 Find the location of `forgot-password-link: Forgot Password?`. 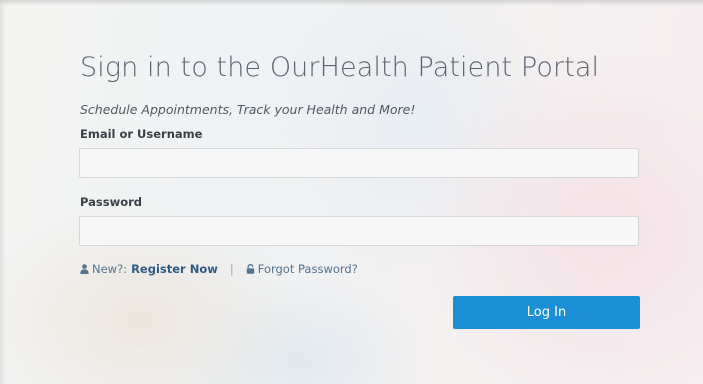

forgot-password-link: Forgot Password? is located at coordinates (308, 269).